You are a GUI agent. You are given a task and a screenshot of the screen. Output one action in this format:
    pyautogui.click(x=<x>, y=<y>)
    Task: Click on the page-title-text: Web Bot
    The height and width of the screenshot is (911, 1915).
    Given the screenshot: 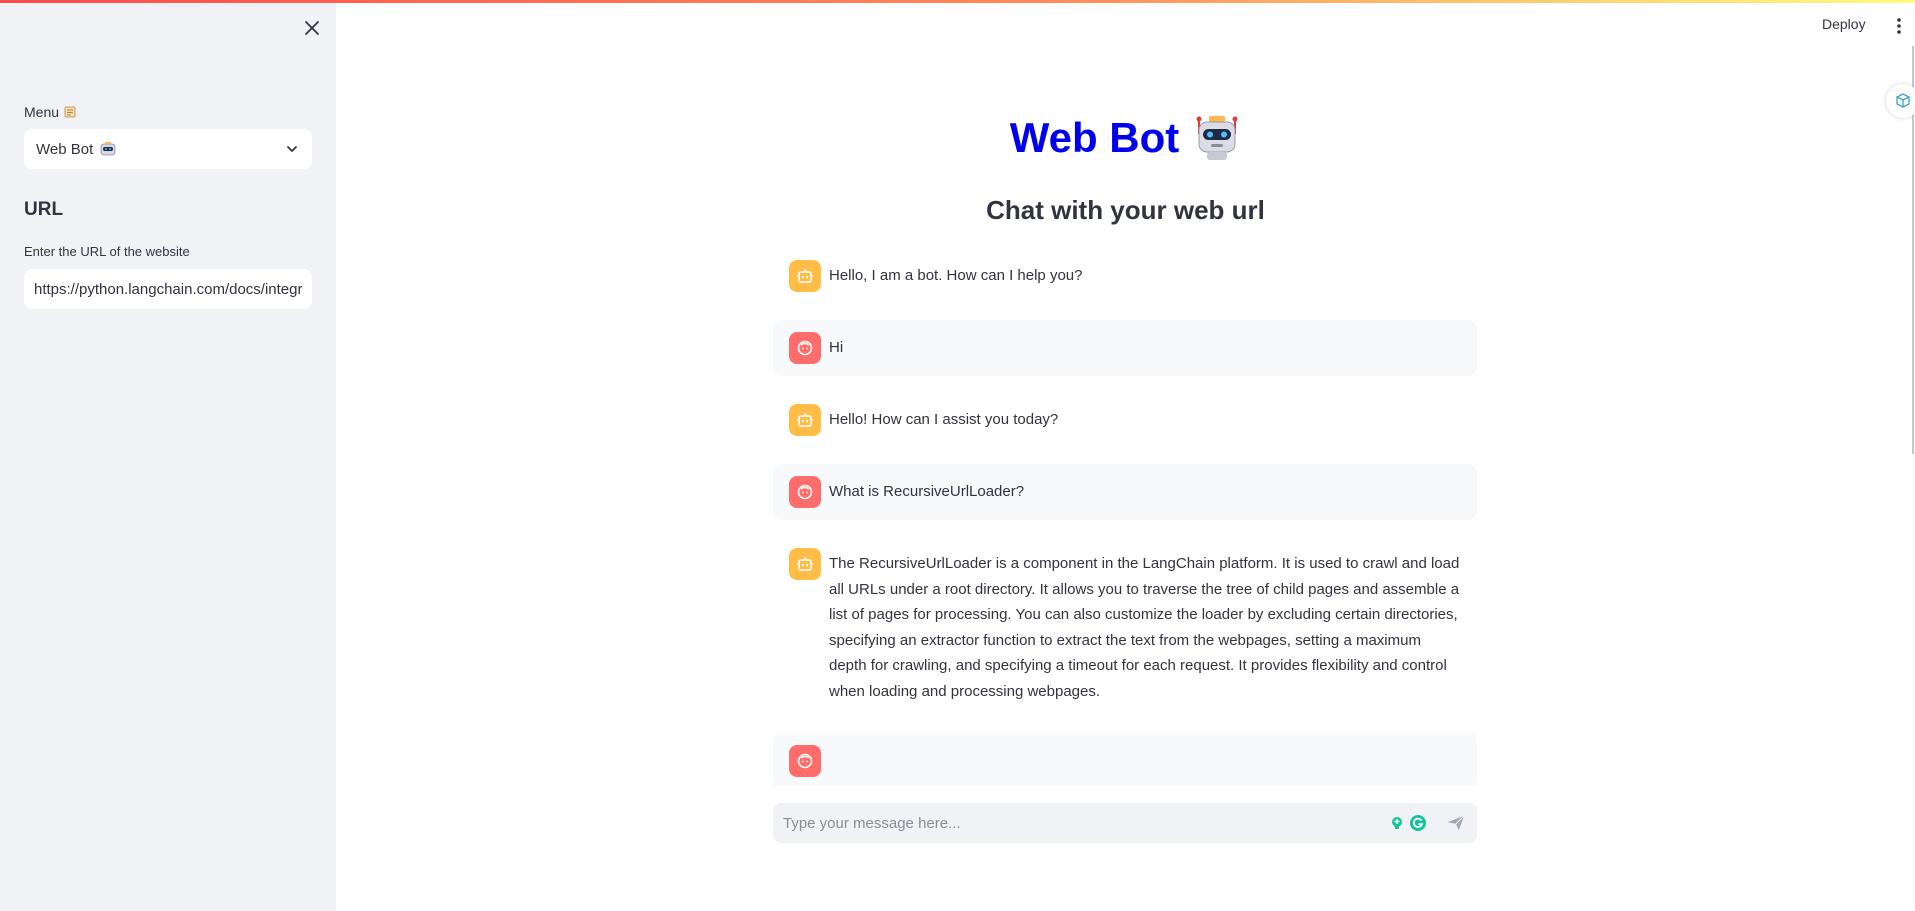 What is the action you would take?
    pyautogui.click(x=1094, y=137)
    